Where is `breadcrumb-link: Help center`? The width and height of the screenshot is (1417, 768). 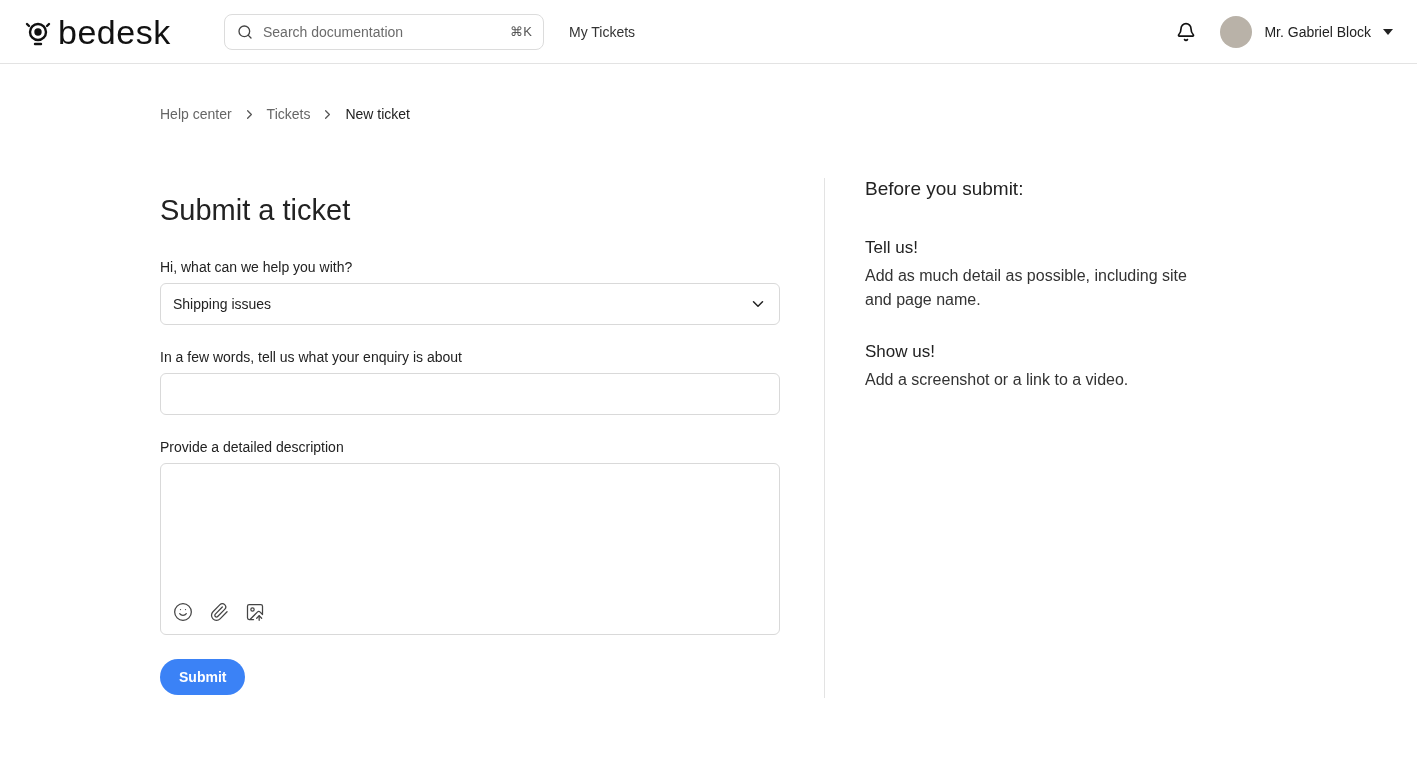 breadcrumb-link: Help center is located at coordinates (196, 114).